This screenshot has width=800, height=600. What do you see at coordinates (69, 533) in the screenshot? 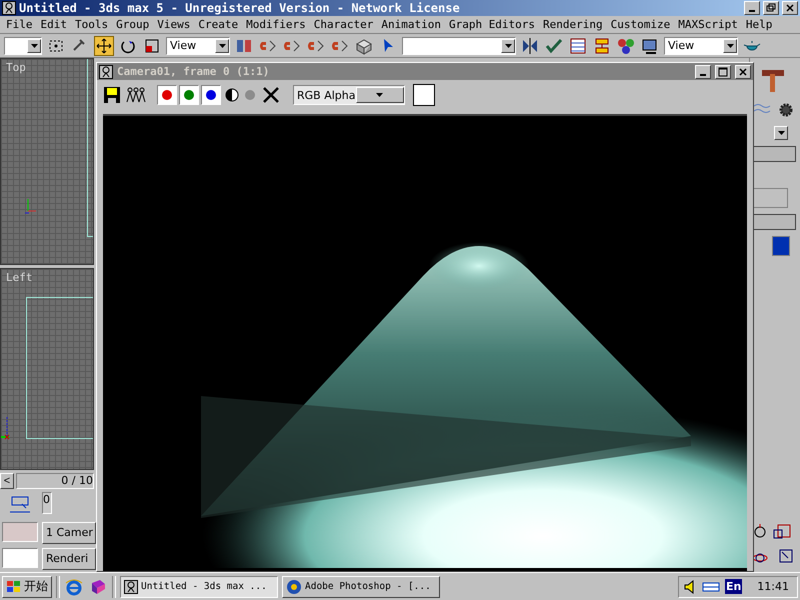
I see `script-listener-field: 1 Camer` at bounding box center [69, 533].